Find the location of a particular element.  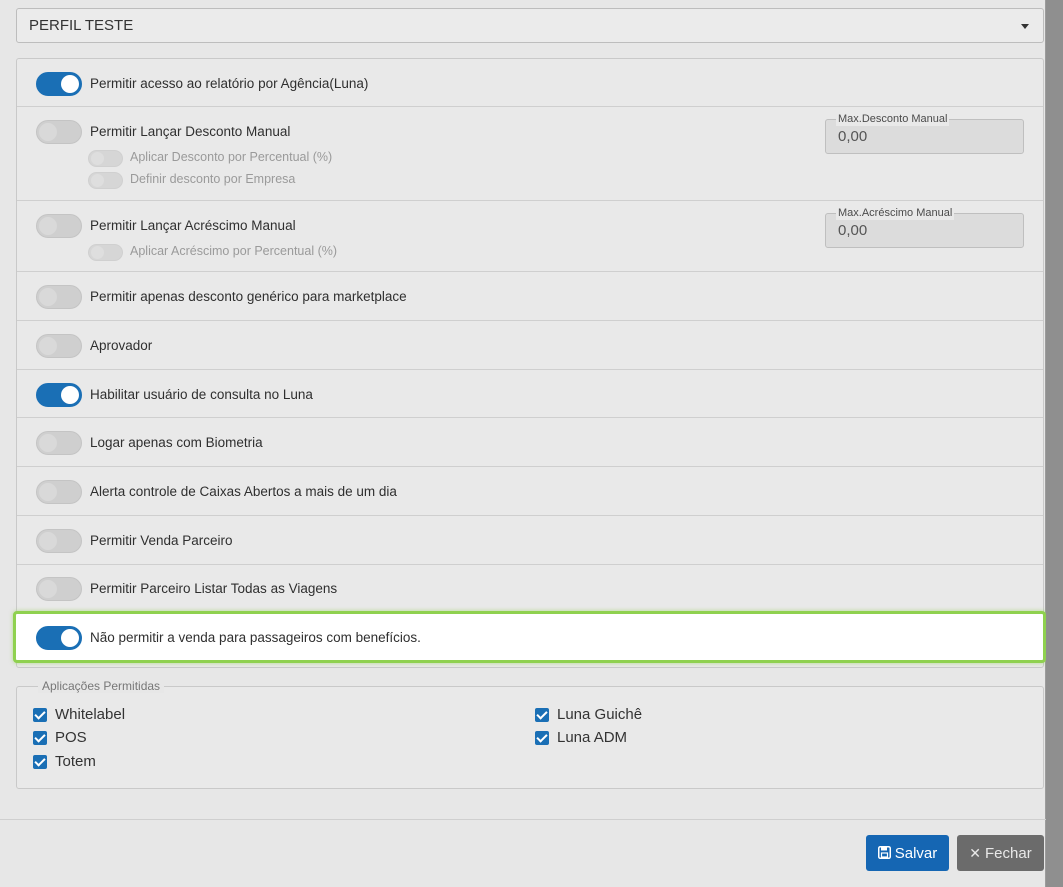

allowed-apps-legend: Aplicações Permitidas is located at coordinates (101, 686).